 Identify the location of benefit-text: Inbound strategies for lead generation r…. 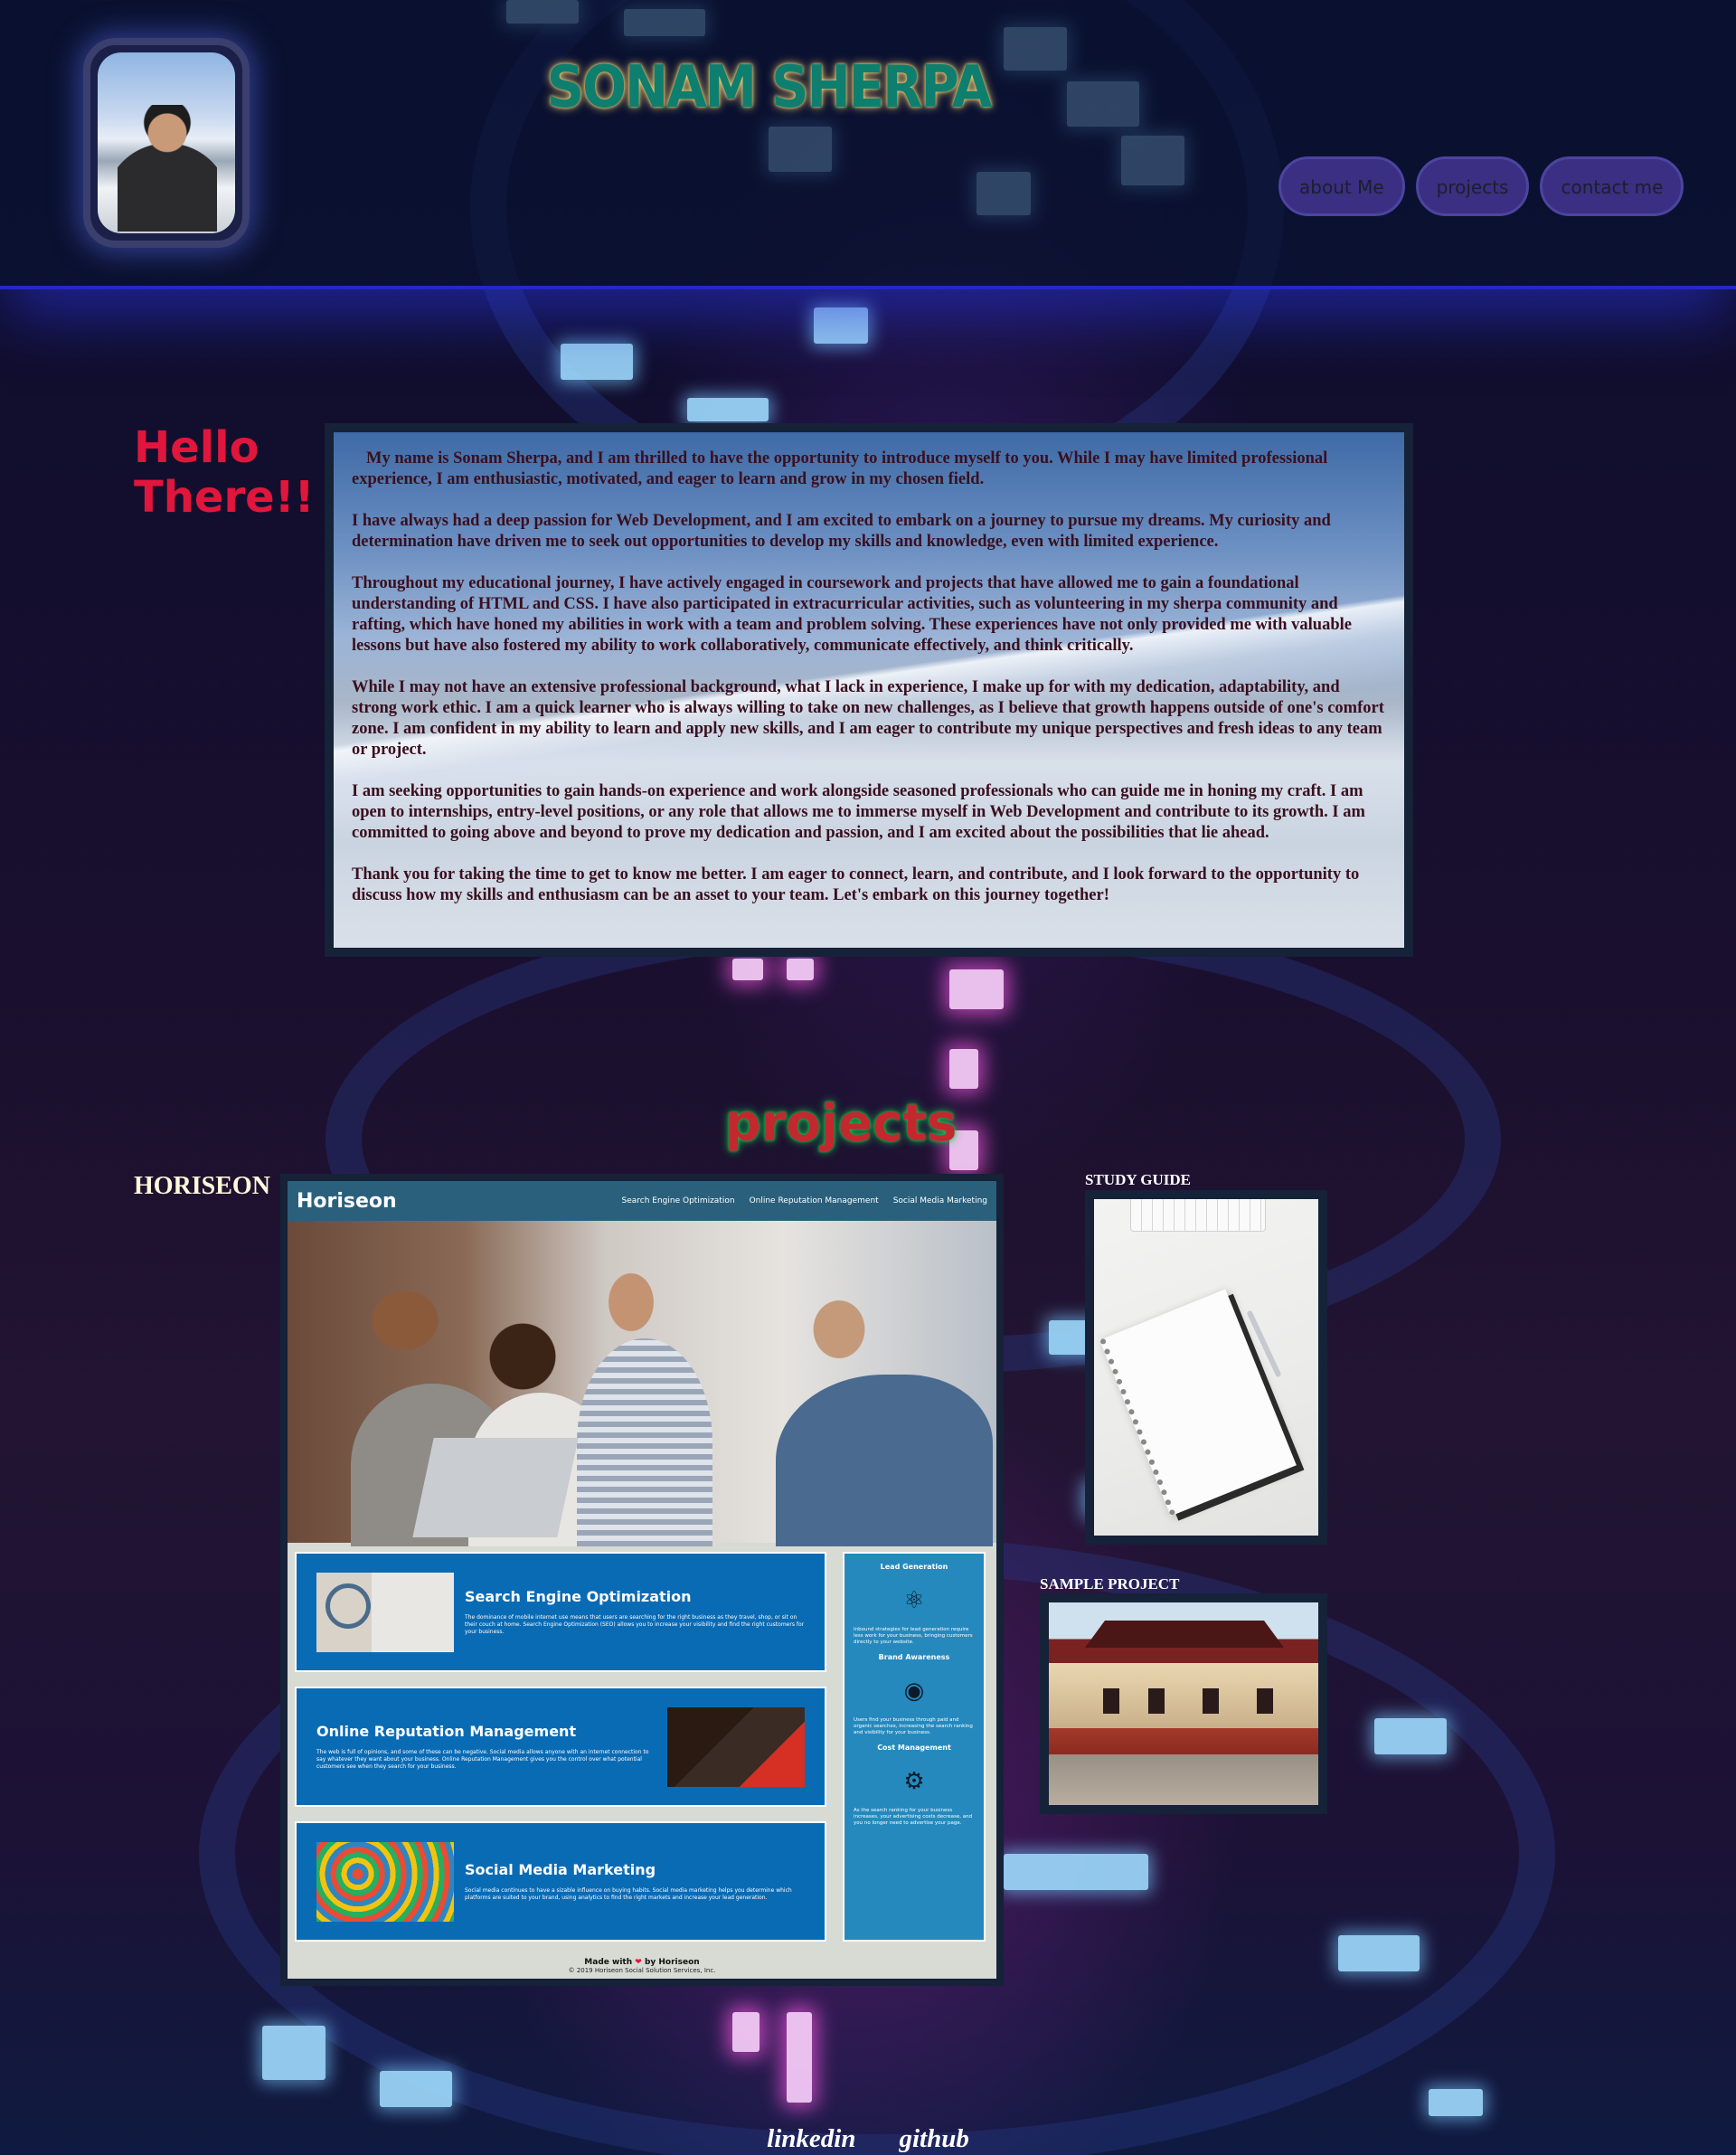
(913, 1636).